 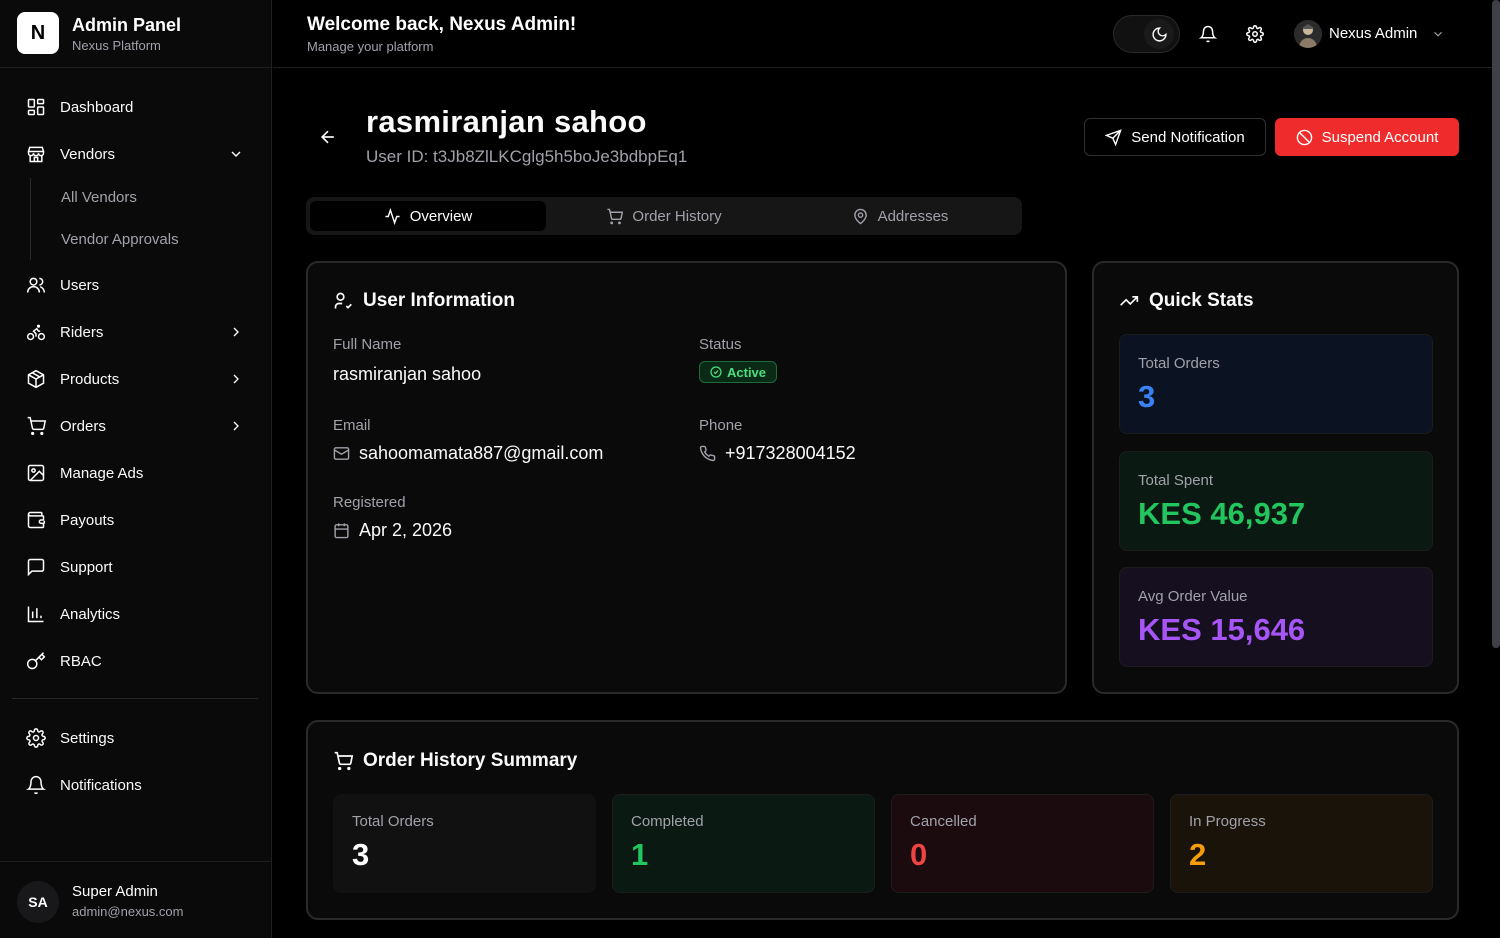 I want to click on moon-icon, so click(x=1159, y=34).